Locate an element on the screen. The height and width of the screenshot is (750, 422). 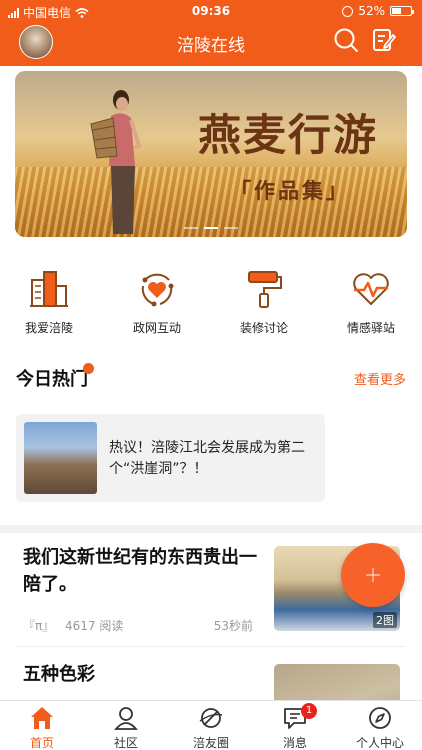
bottom-tab-bar: 首页 社区 涪友圈 1 消息 个人中心 is located at coordinates (211, 725).